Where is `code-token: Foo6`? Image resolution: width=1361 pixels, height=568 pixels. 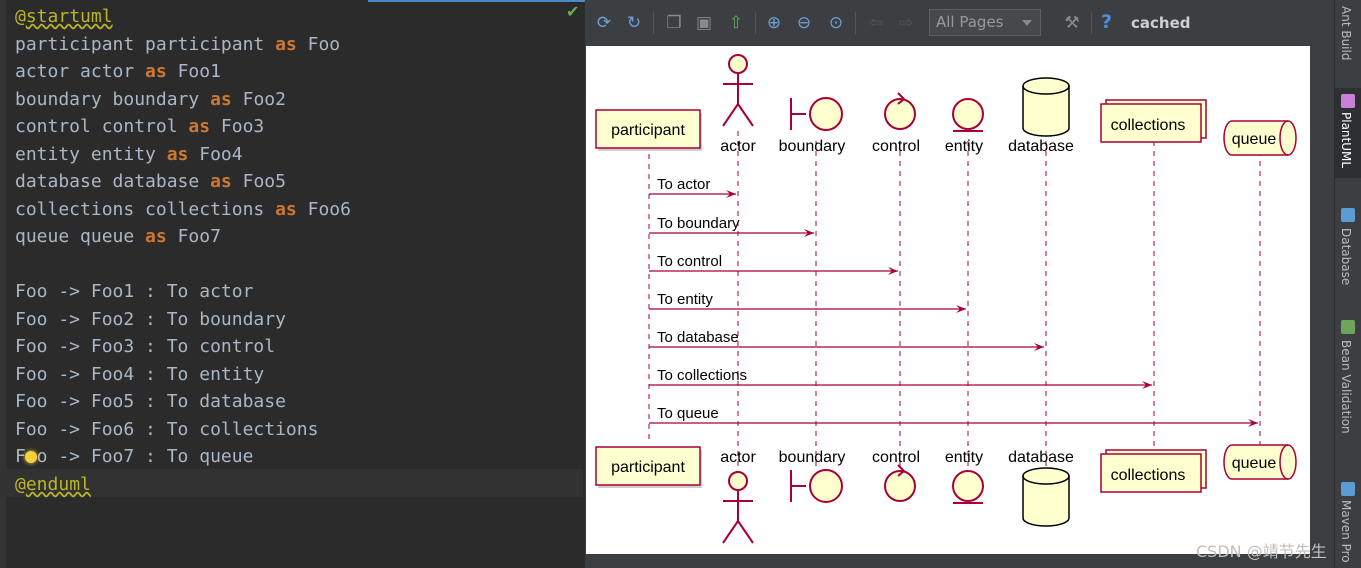
code-token: Foo6 is located at coordinates (323, 209).